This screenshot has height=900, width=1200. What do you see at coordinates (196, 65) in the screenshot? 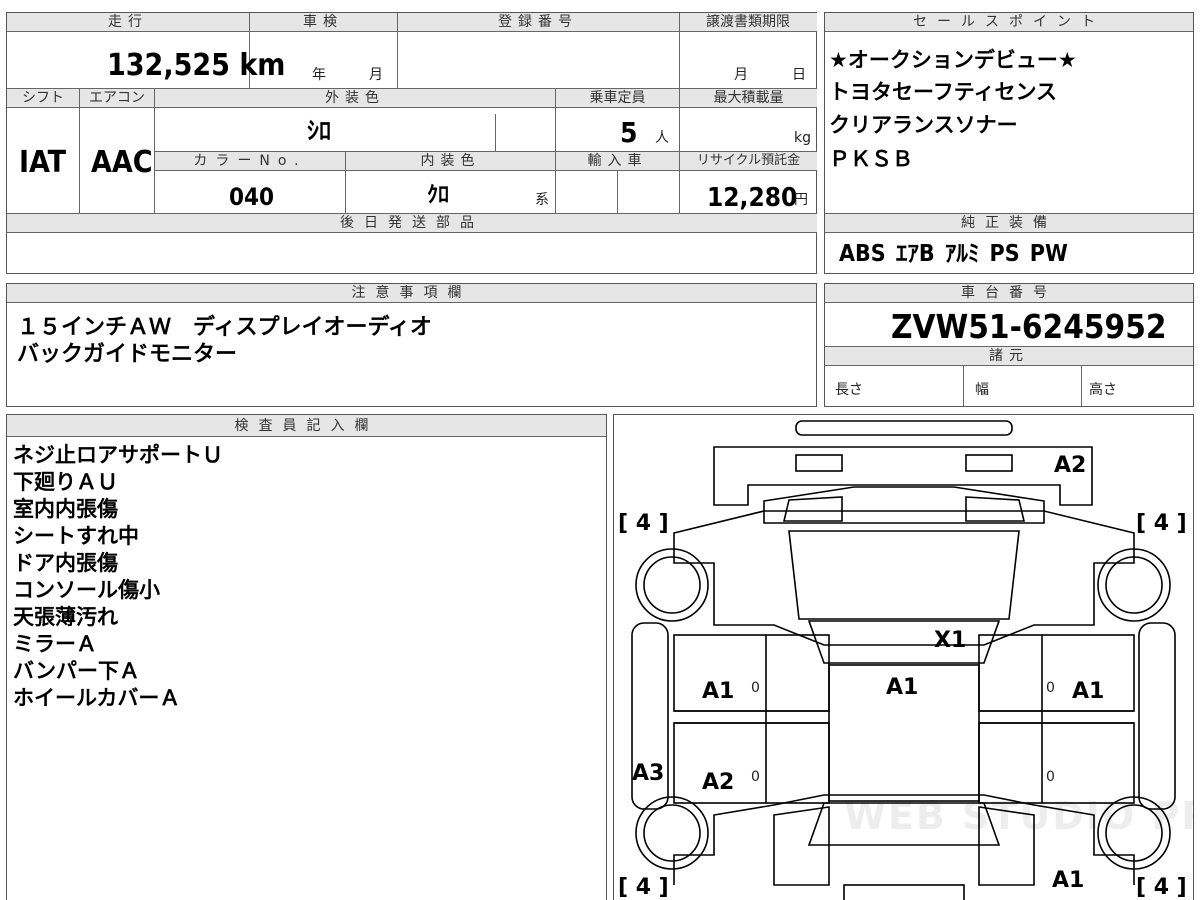
I see `mileage-value: 132,525 km` at bounding box center [196, 65].